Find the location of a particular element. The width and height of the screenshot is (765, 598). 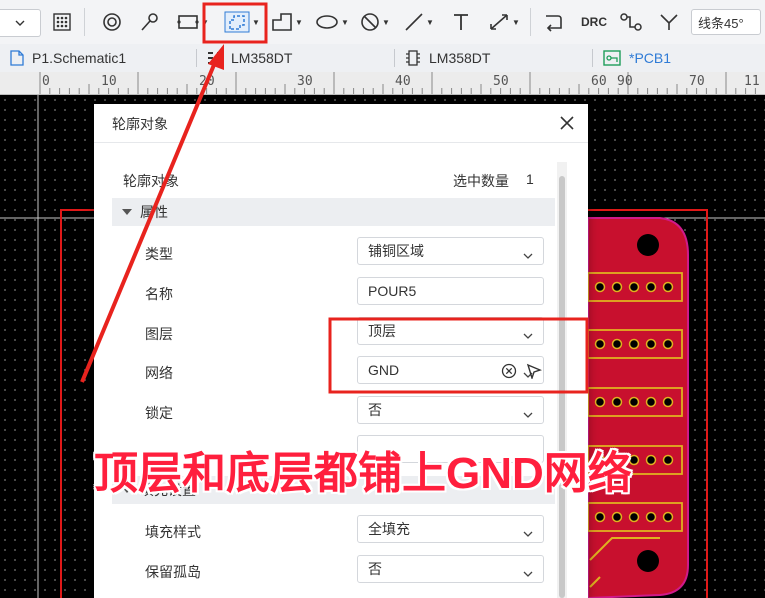

tab-footprint-lm358dt: LM358DT is located at coordinates (249, 58).